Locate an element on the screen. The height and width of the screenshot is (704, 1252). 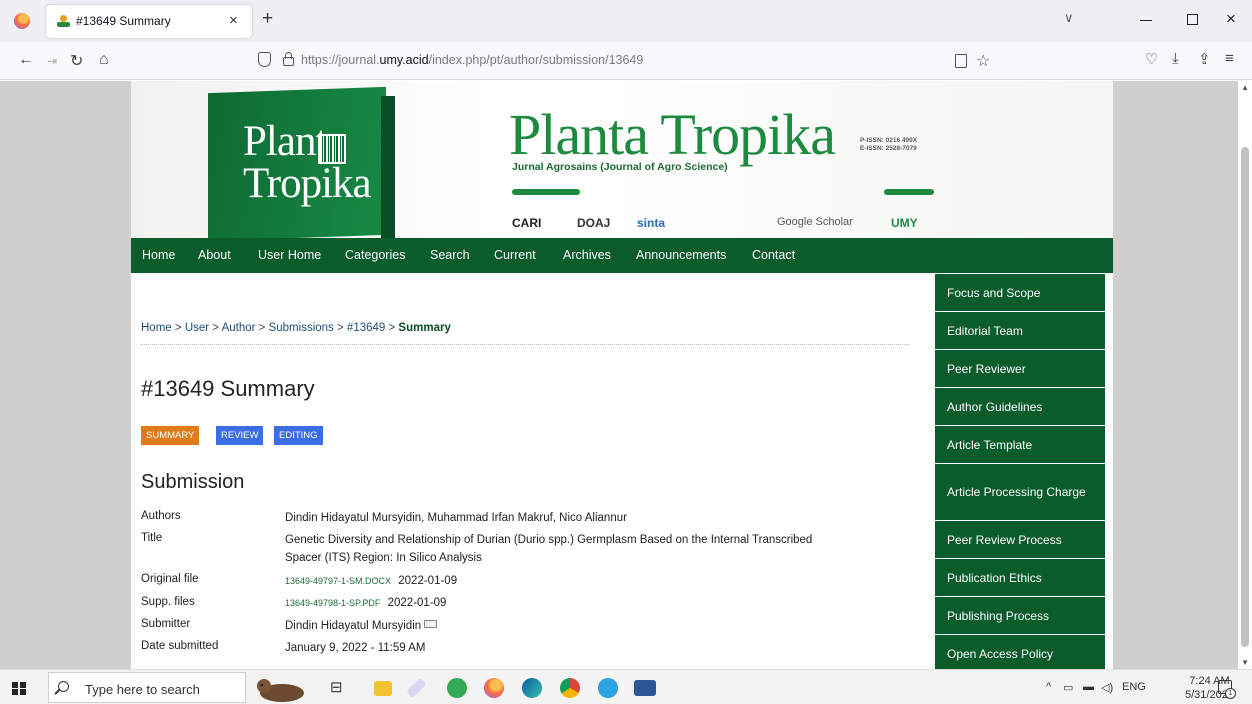
downloads-icon: ⤓ is located at coordinates (1175, 58).